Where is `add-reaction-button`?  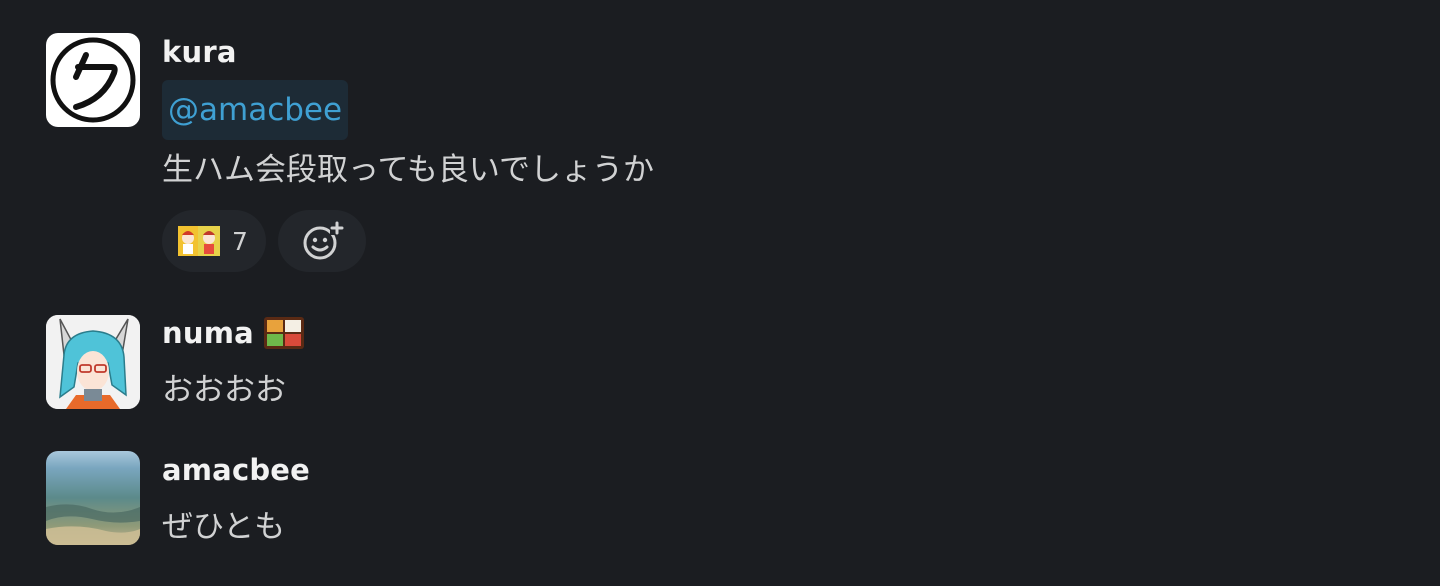 add-reaction-button is located at coordinates (322, 241).